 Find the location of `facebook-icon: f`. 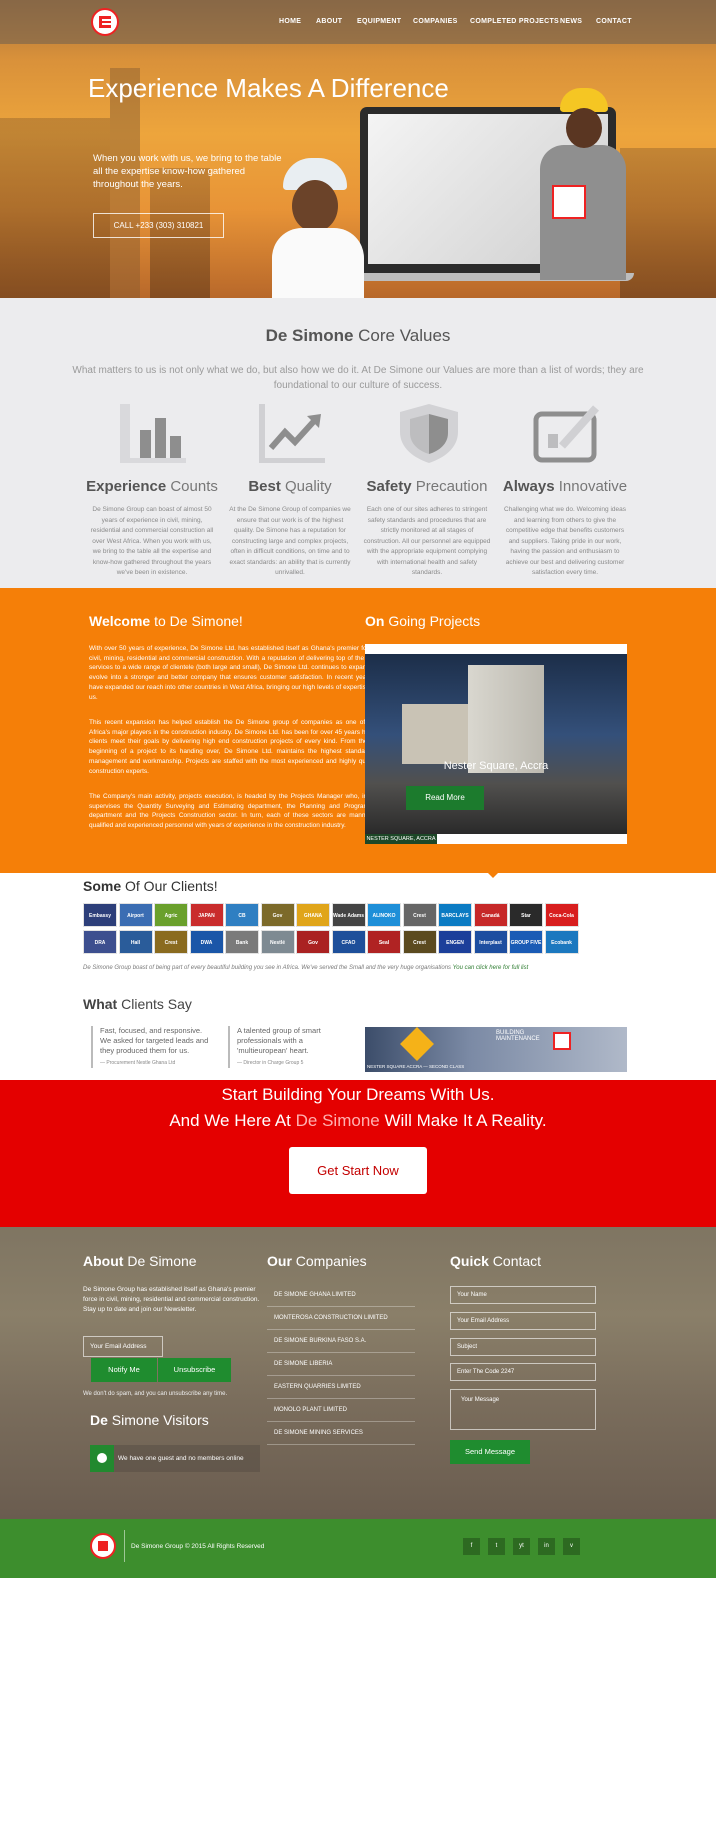

facebook-icon: f is located at coordinates (471, 1546).